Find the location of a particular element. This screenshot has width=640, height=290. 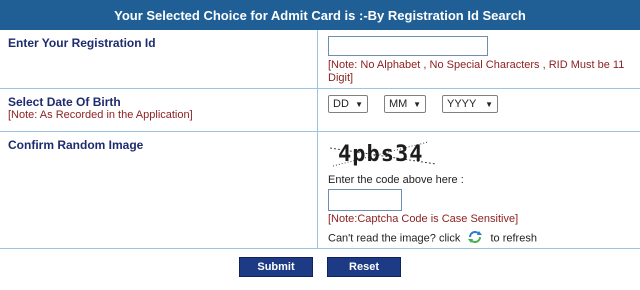

captcha-code: 4pbs34 is located at coordinates (381, 154).